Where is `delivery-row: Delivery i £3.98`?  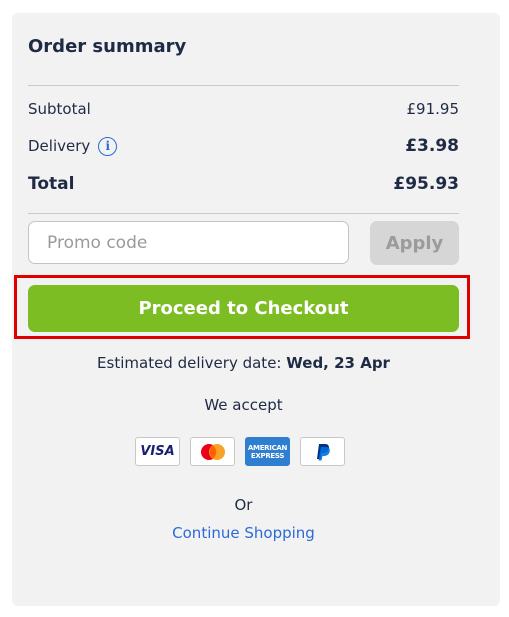 delivery-row: Delivery i £3.98 is located at coordinates (243, 146).